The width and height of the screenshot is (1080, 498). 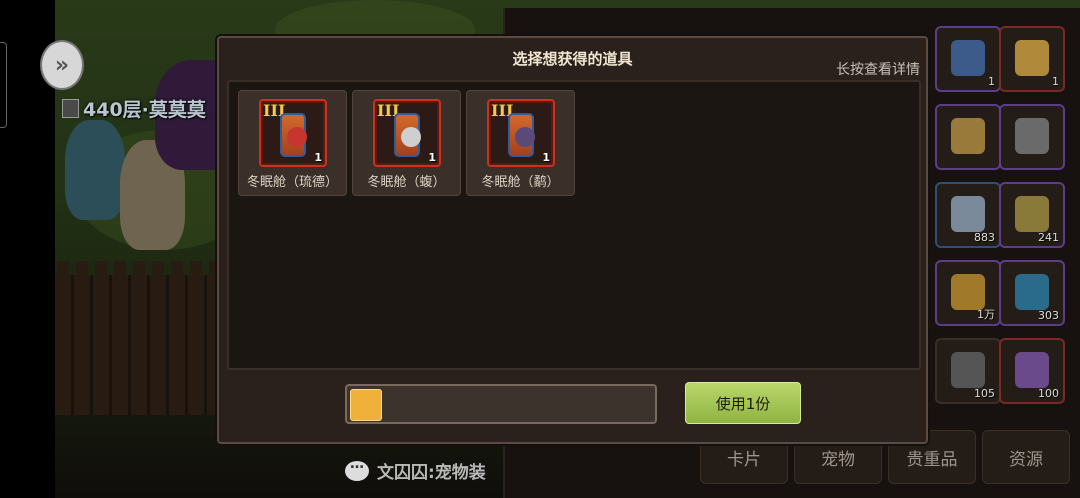 I want to click on quantity-slider-fill, so click(x=366, y=405).